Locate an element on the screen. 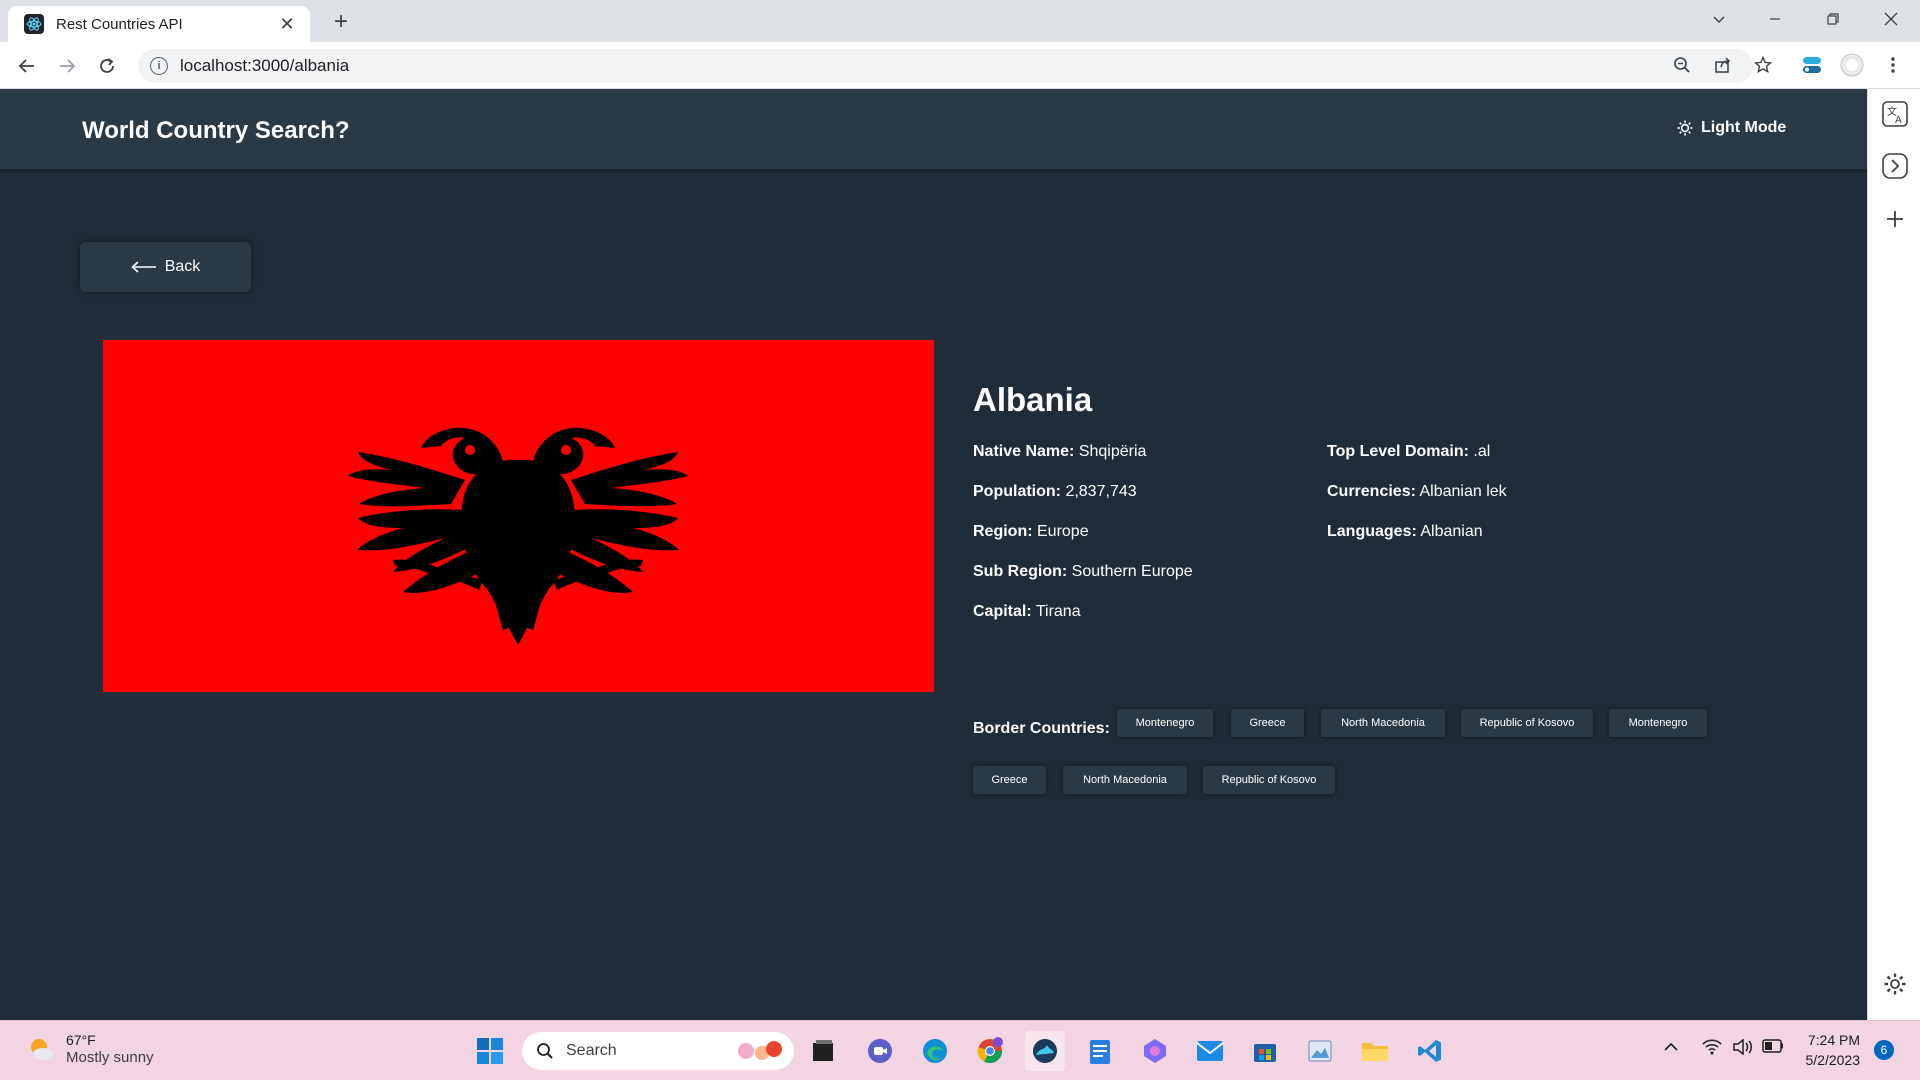  top-level-domain-row: Top Level Domain: .al is located at coordinates (1417, 462).